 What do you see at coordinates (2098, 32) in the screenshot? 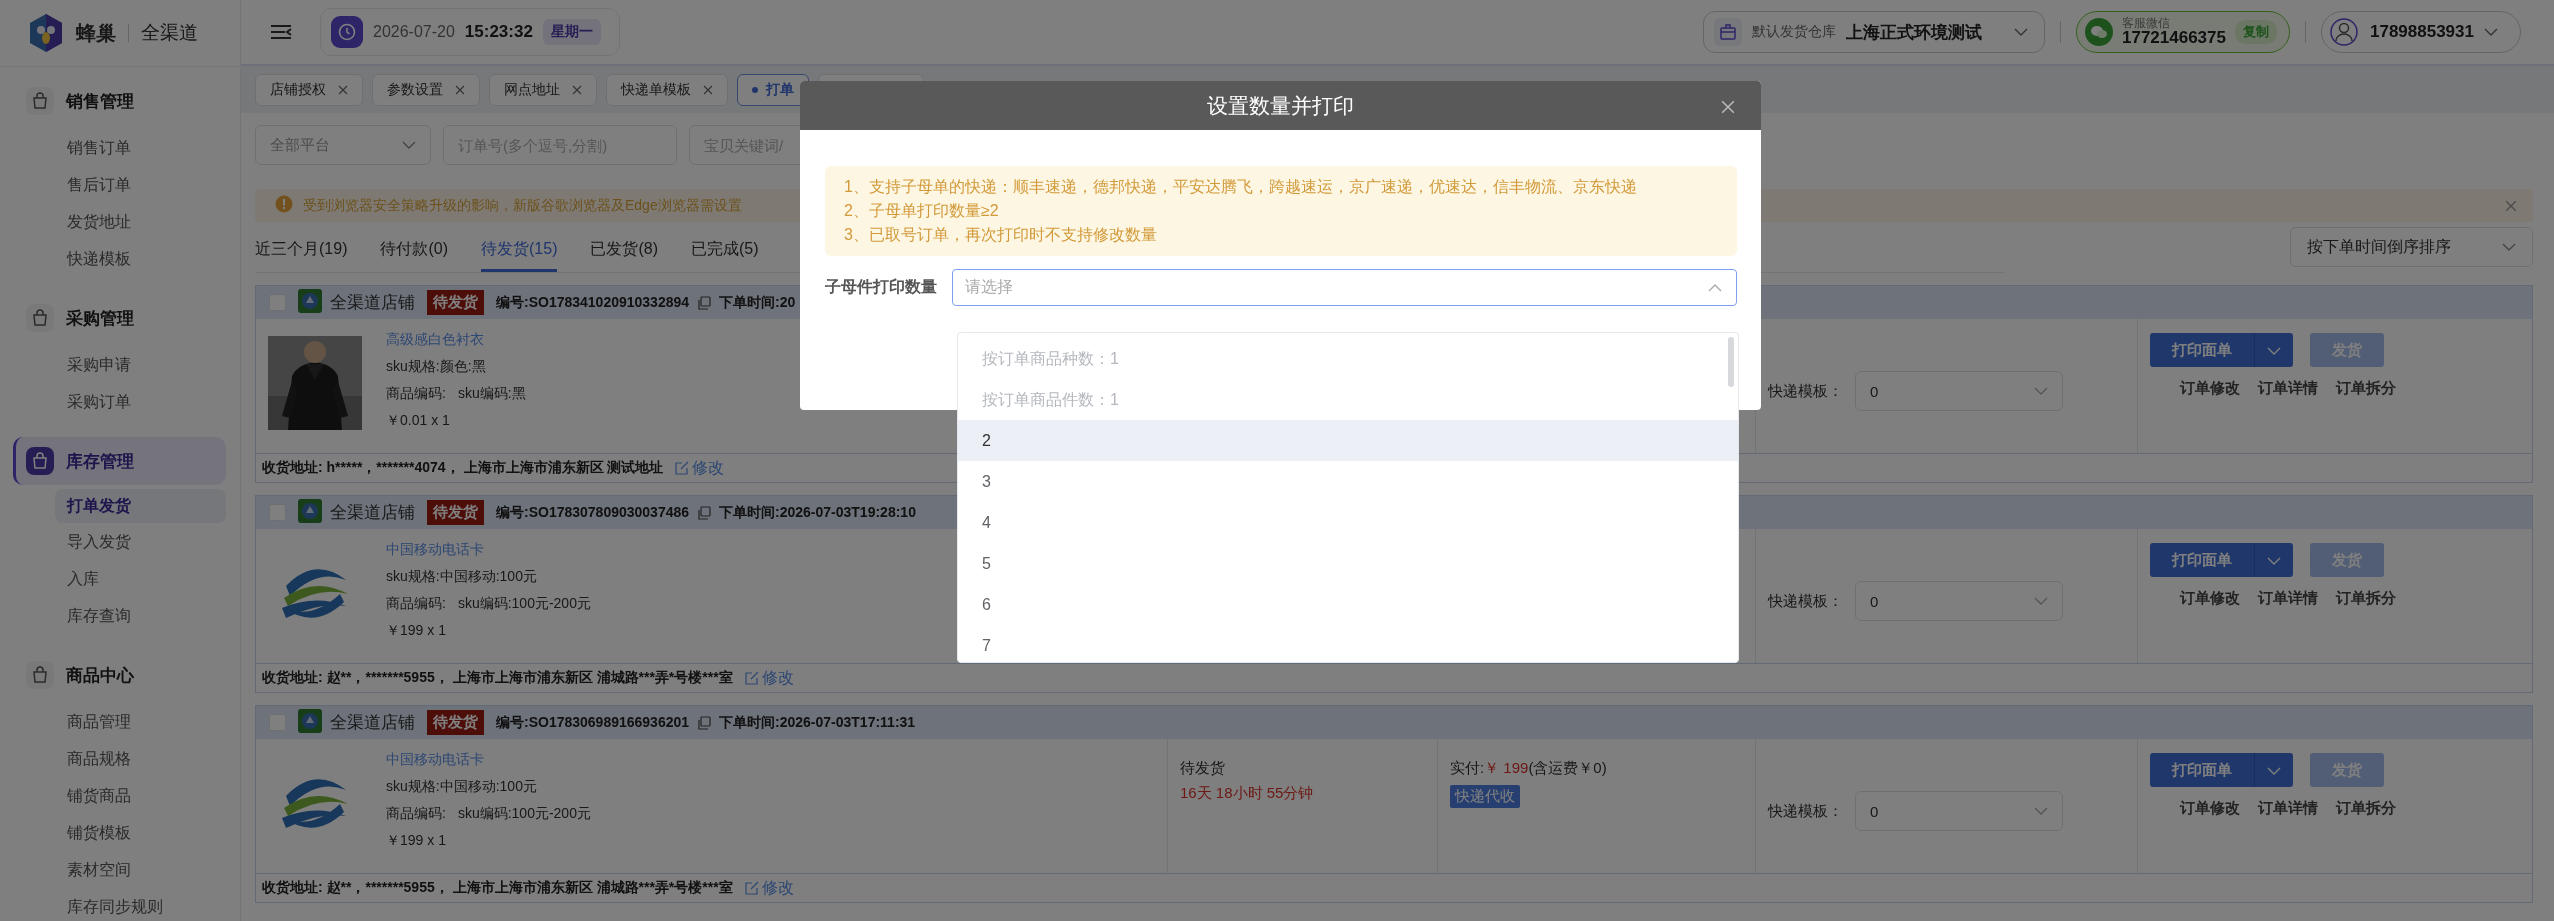
I see `chat-icon` at bounding box center [2098, 32].